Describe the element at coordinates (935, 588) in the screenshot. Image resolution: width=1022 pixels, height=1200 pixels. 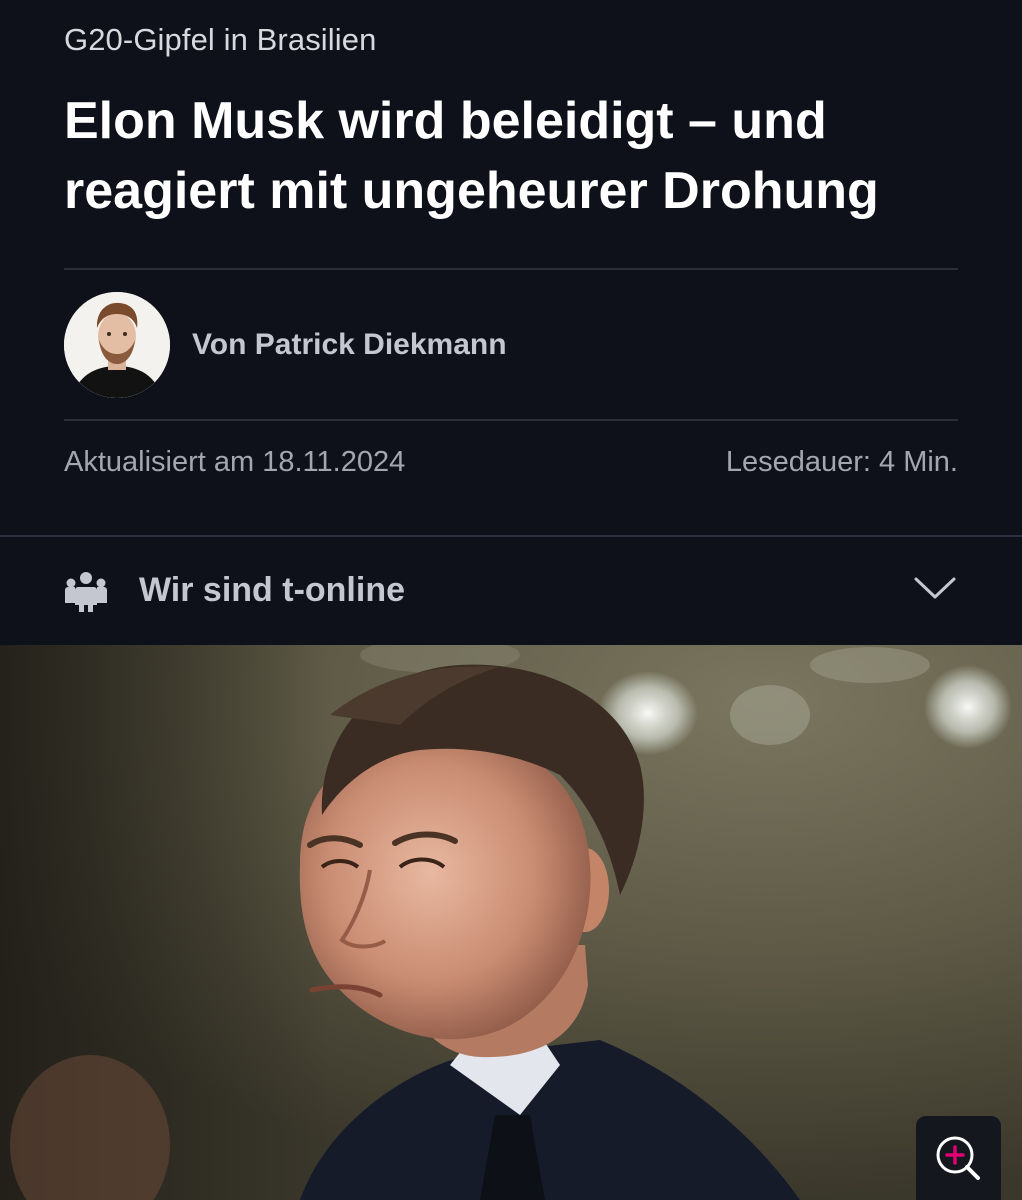
I see `chevron-down-icon` at that location.